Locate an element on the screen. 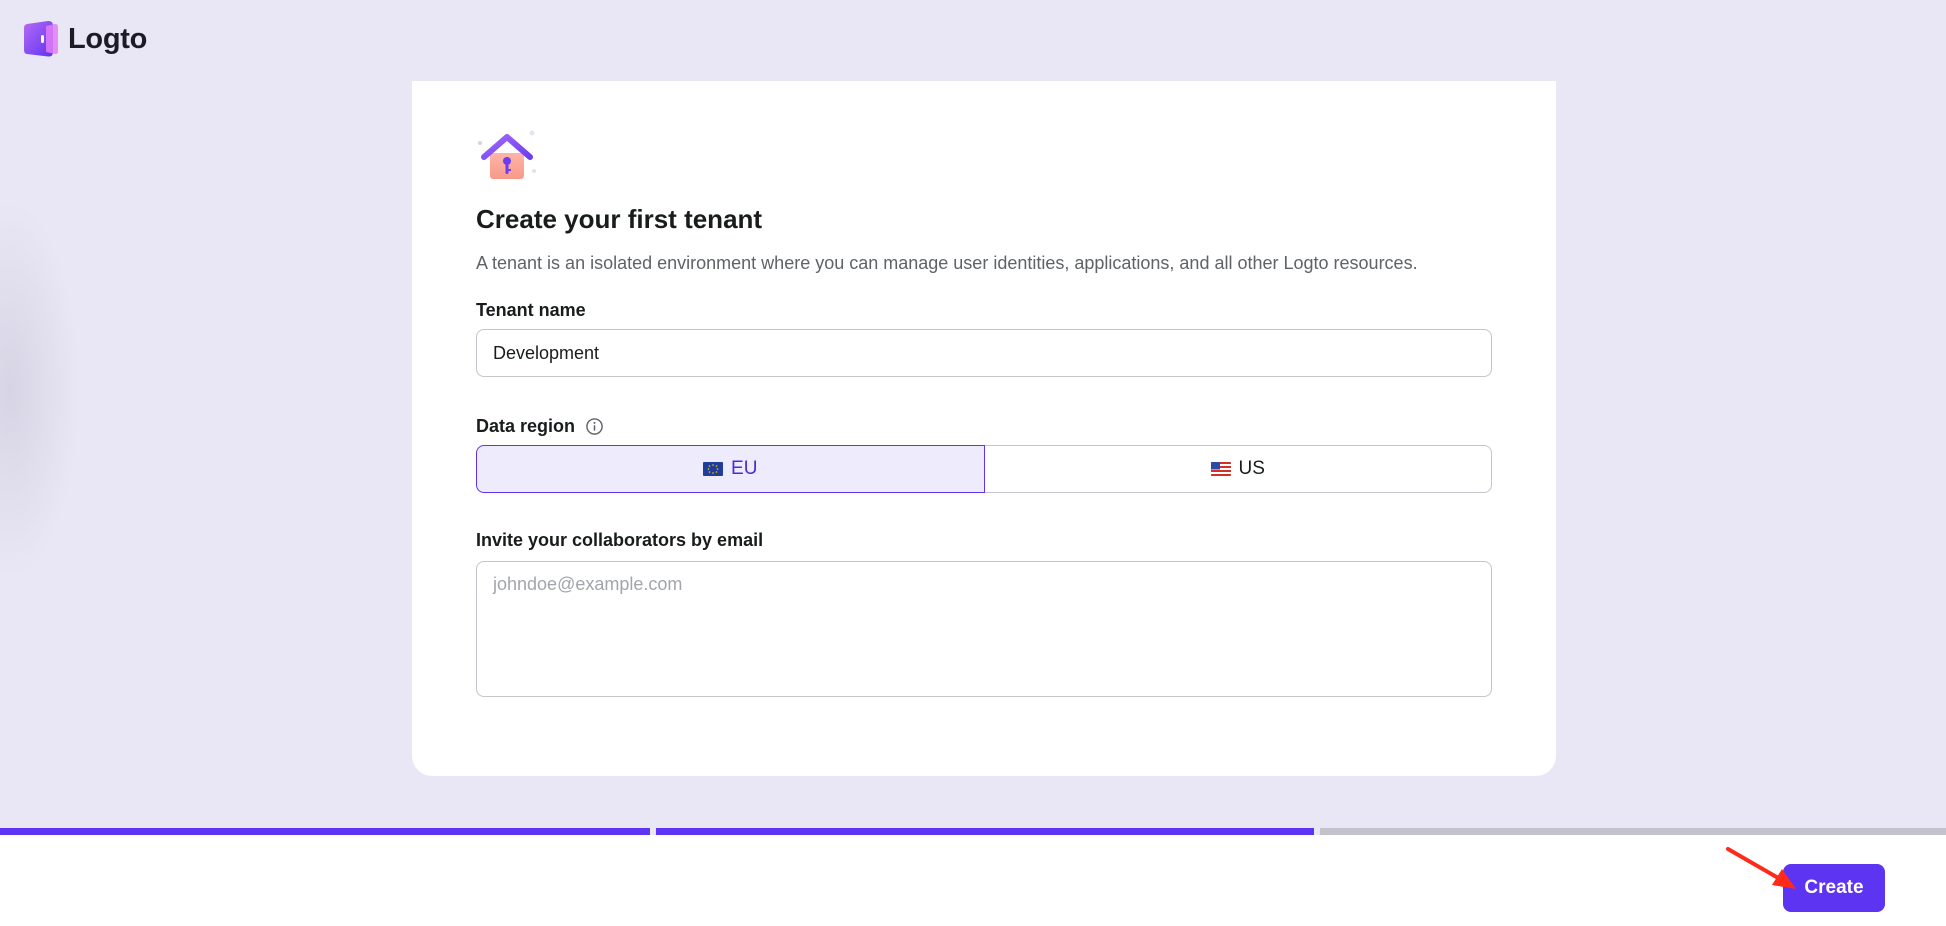 The width and height of the screenshot is (1946, 926). card-title: Create your first tenant is located at coordinates (619, 219).